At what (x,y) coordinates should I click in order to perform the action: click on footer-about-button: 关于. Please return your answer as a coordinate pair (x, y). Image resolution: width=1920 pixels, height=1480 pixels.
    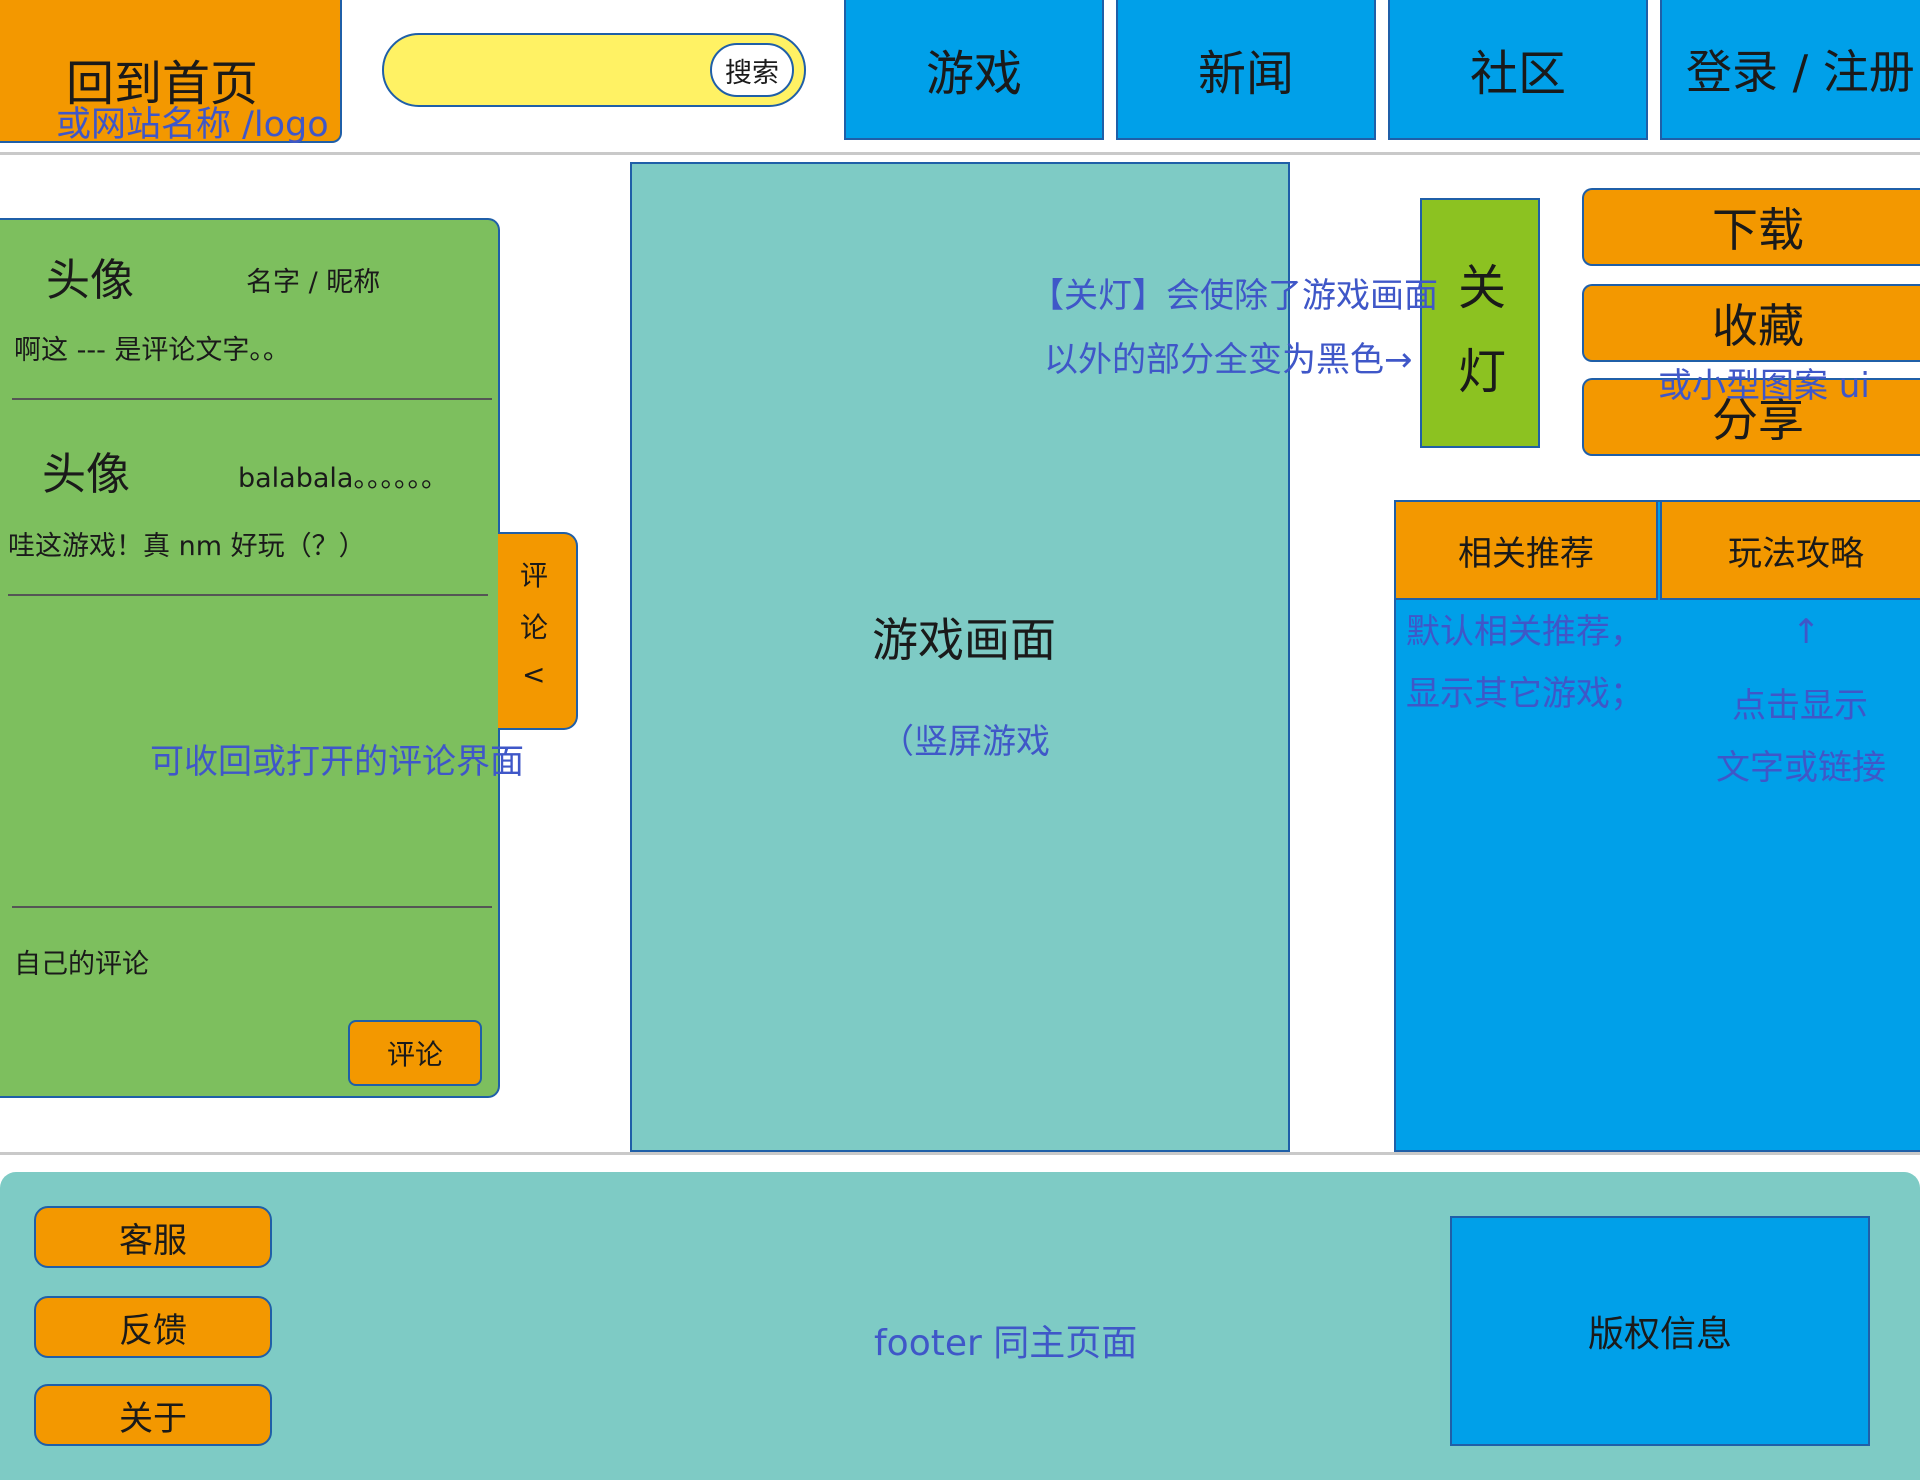
    Looking at the image, I should click on (153, 1415).